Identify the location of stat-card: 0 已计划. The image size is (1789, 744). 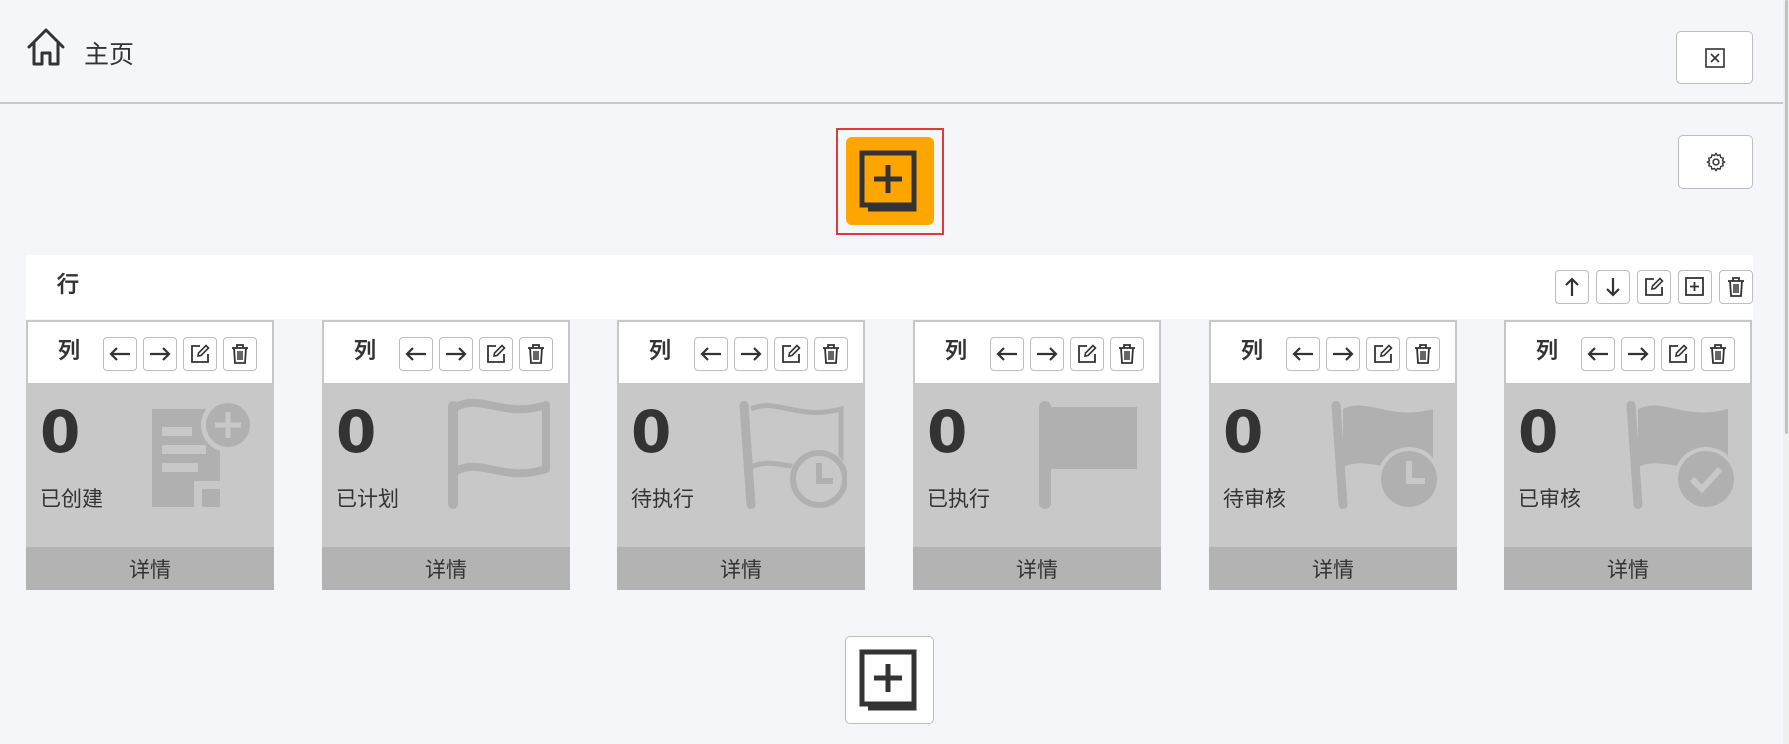
(446, 466).